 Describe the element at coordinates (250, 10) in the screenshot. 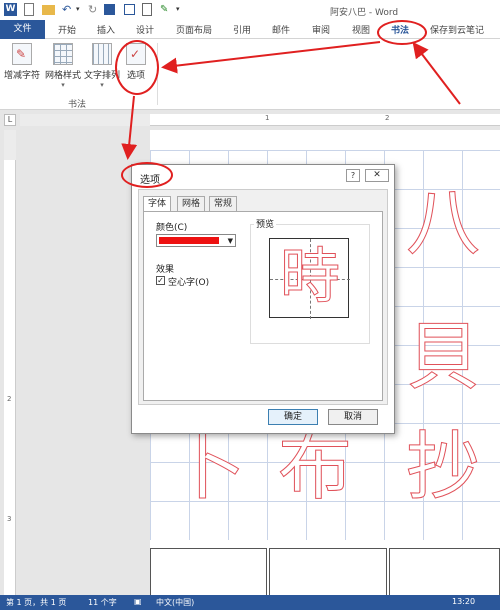

I see `title-bar: W ↶ ▾ ↻ ✎ ▾ 阿安八巴 - Word` at that location.